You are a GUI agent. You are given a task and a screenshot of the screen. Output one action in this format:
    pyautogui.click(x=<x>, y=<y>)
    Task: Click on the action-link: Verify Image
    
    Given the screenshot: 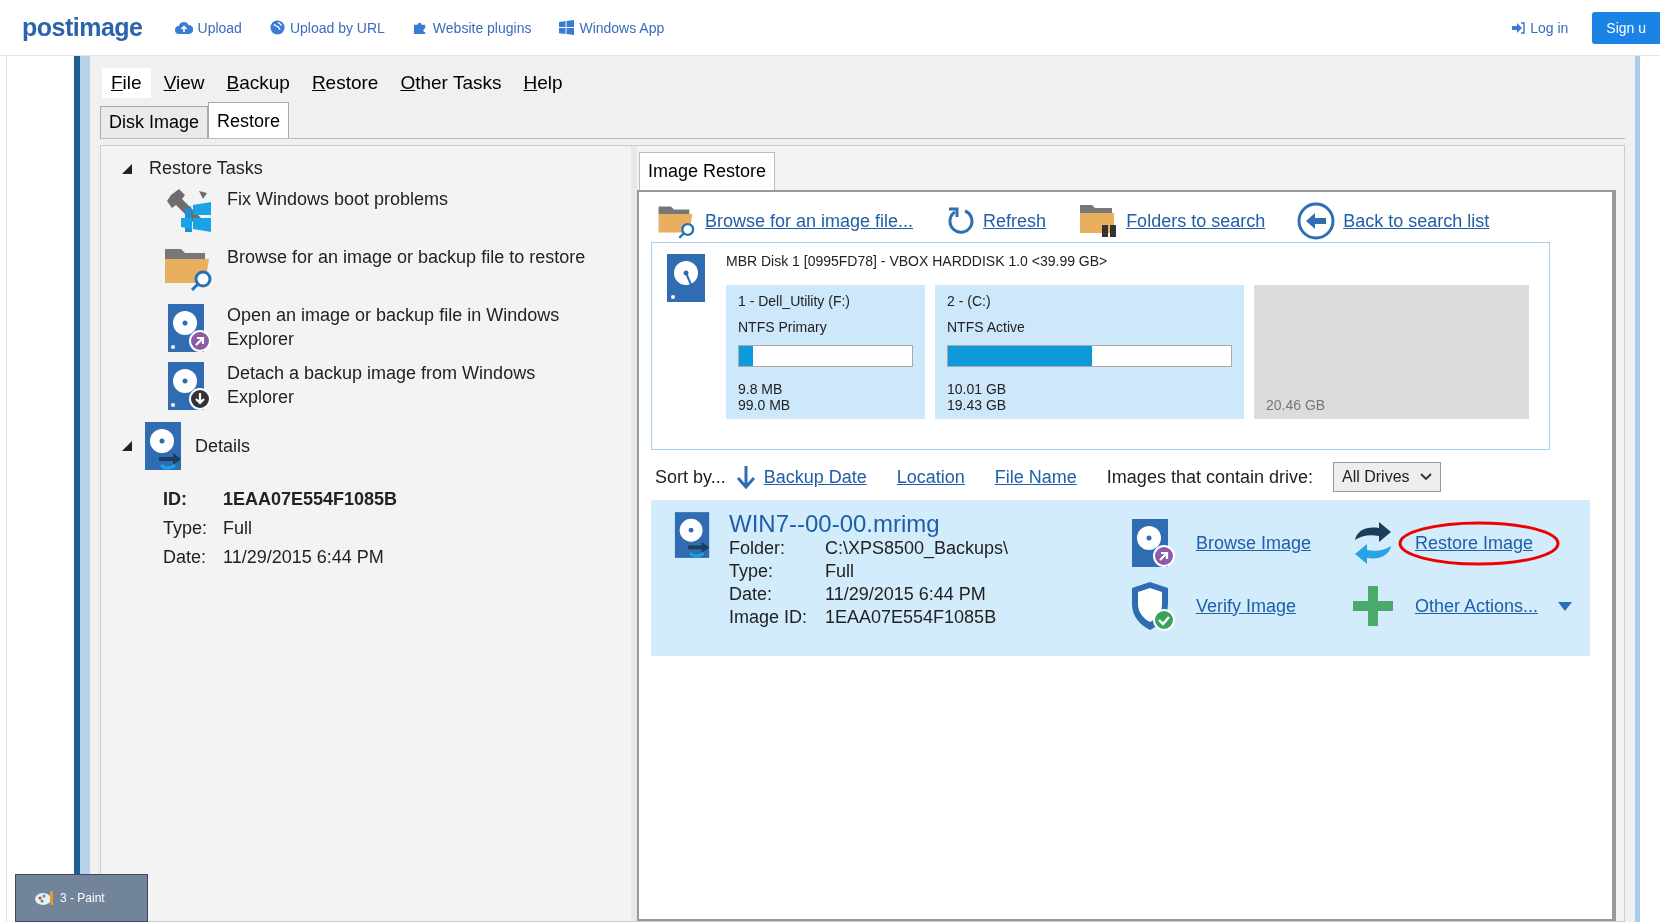 What is the action you would take?
    pyautogui.click(x=1245, y=605)
    